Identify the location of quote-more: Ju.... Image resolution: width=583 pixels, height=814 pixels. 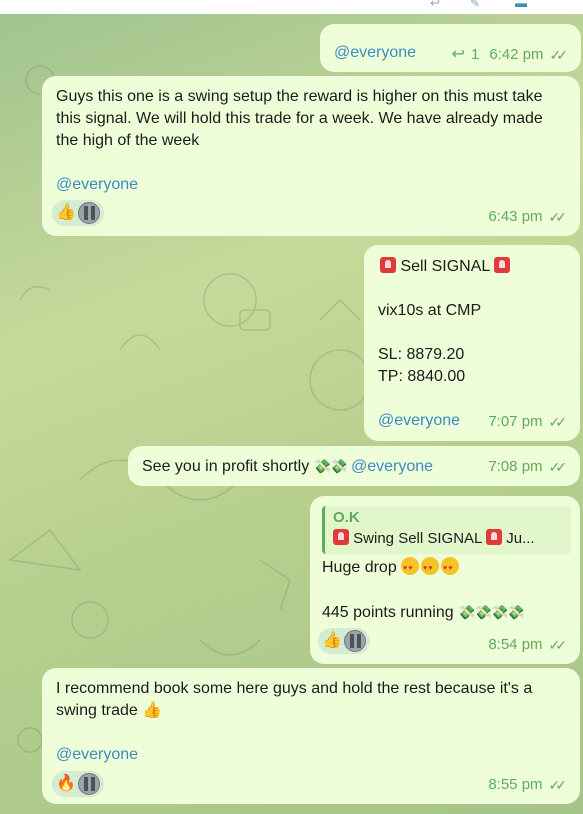
(520, 538).